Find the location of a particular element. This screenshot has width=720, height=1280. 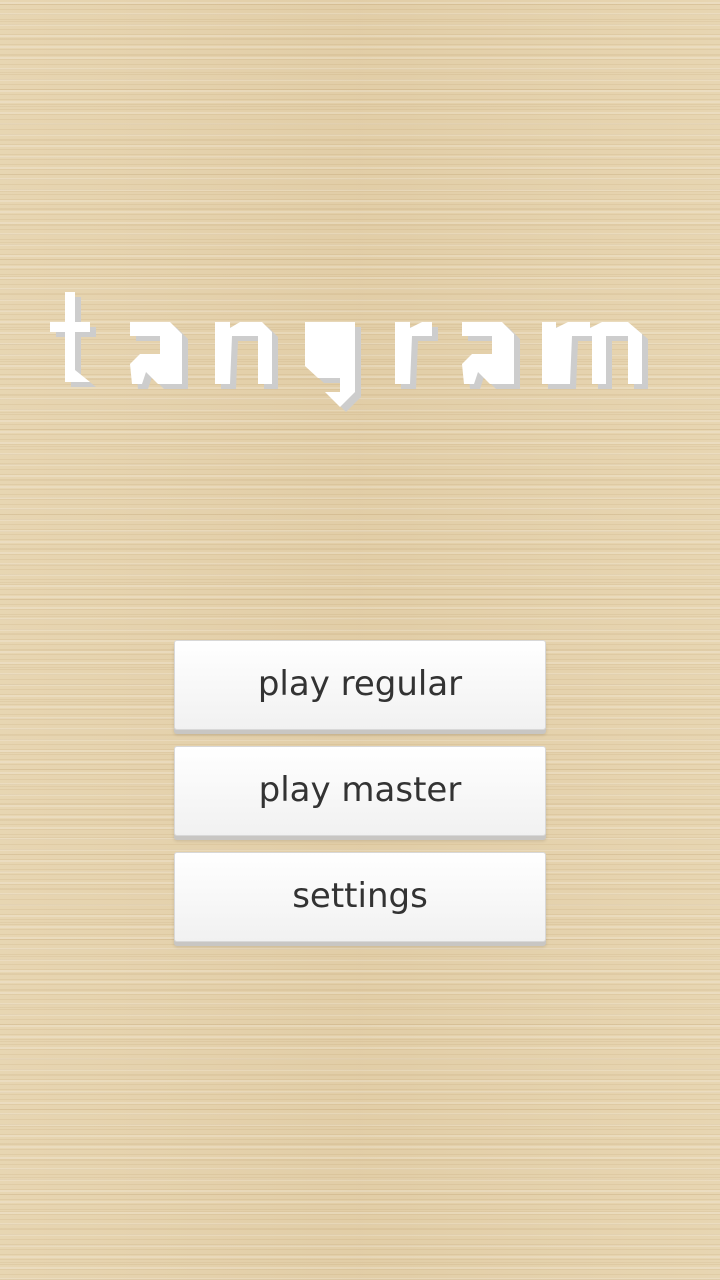

settings-button: settings is located at coordinates (360, 897).